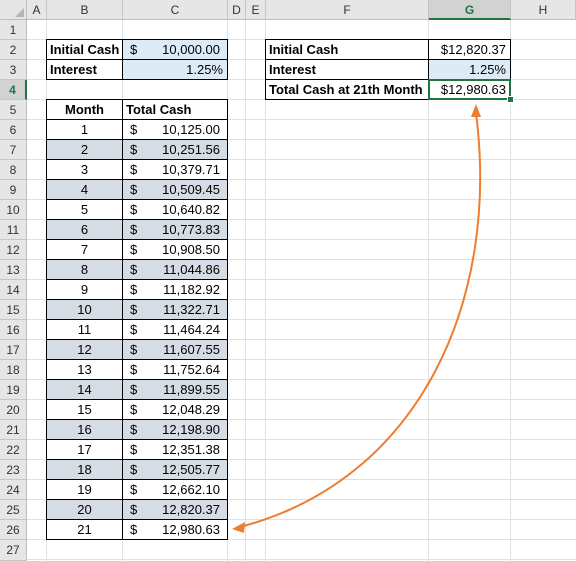 This screenshot has height=561, width=576. I want to click on interest-value-cell: 1.25%, so click(175, 69).